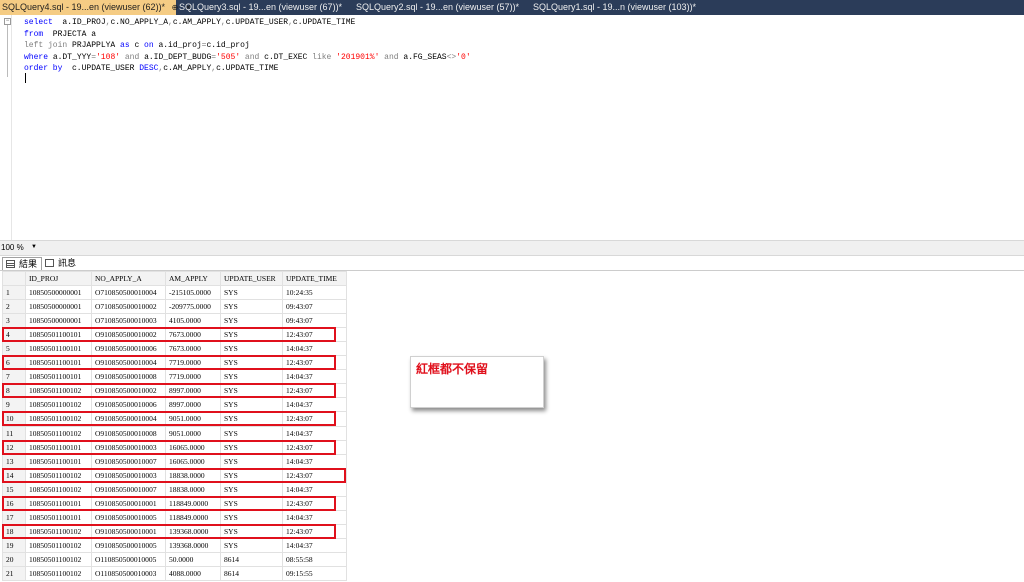  What do you see at coordinates (247, 35) in the screenshot?
I see `code-line: from PRJECTA a` at bounding box center [247, 35].